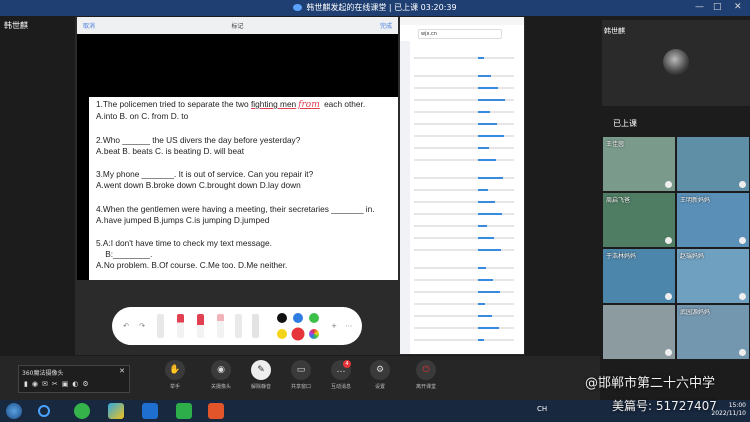  What do you see at coordinates (282, 318) in the screenshot?
I see `color-black` at bounding box center [282, 318].